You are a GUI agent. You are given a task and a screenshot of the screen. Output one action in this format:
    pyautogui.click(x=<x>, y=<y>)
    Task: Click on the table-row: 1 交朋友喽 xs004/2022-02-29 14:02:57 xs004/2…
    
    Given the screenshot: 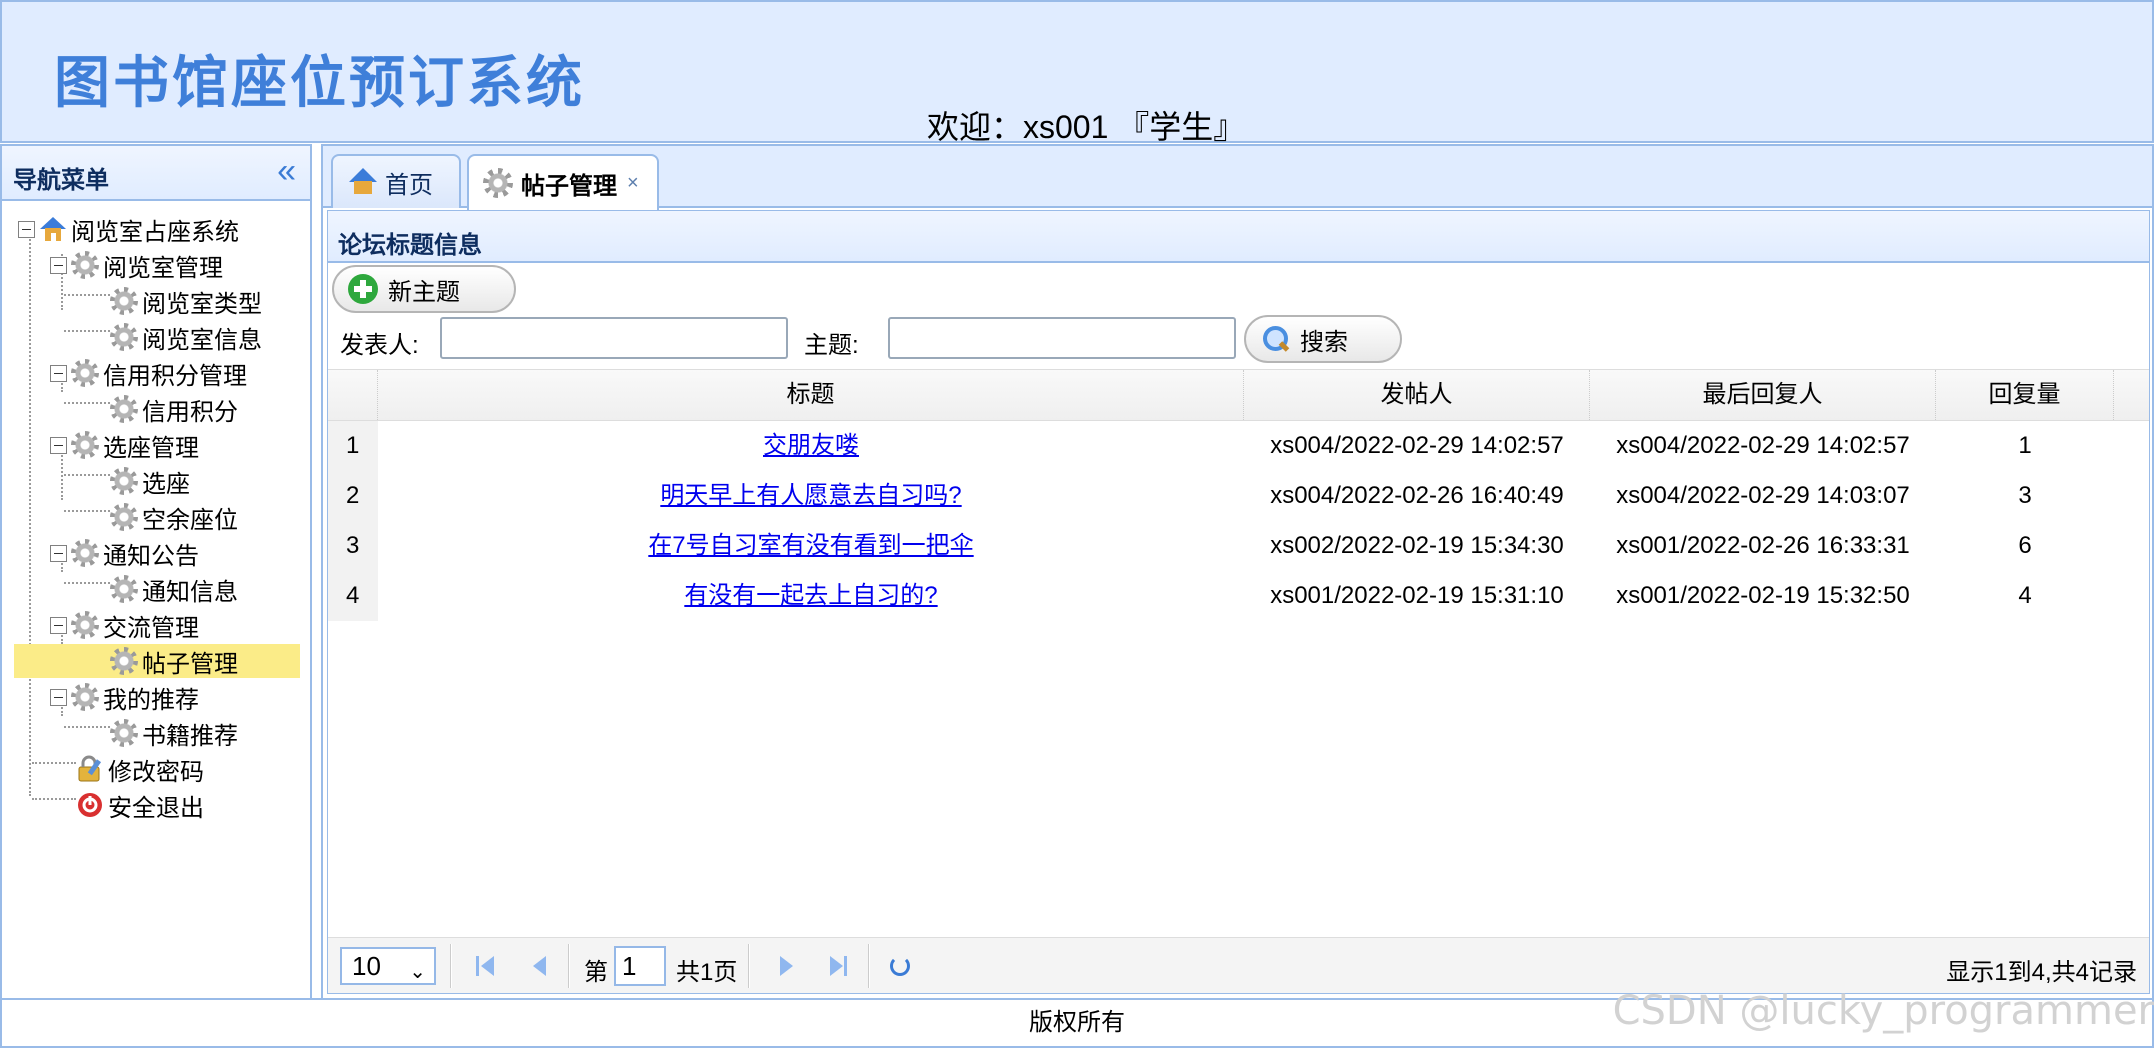 What is the action you would take?
    pyautogui.click(x=1238, y=446)
    